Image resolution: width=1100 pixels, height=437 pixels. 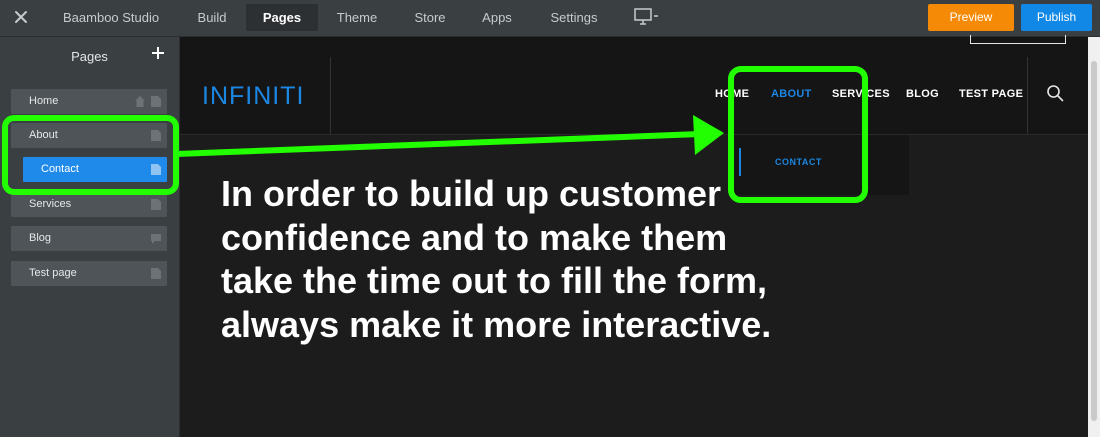 What do you see at coordinates (89, 273) in the screenshot?
I see `page-item-test-page: Test page` at bounding box center [89, 273].